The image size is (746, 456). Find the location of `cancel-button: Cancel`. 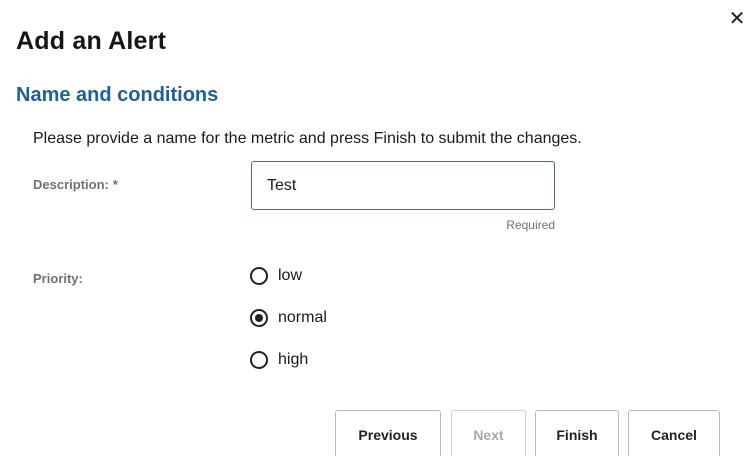

cancel-button: Cancel is located at coordinates (674, 433).